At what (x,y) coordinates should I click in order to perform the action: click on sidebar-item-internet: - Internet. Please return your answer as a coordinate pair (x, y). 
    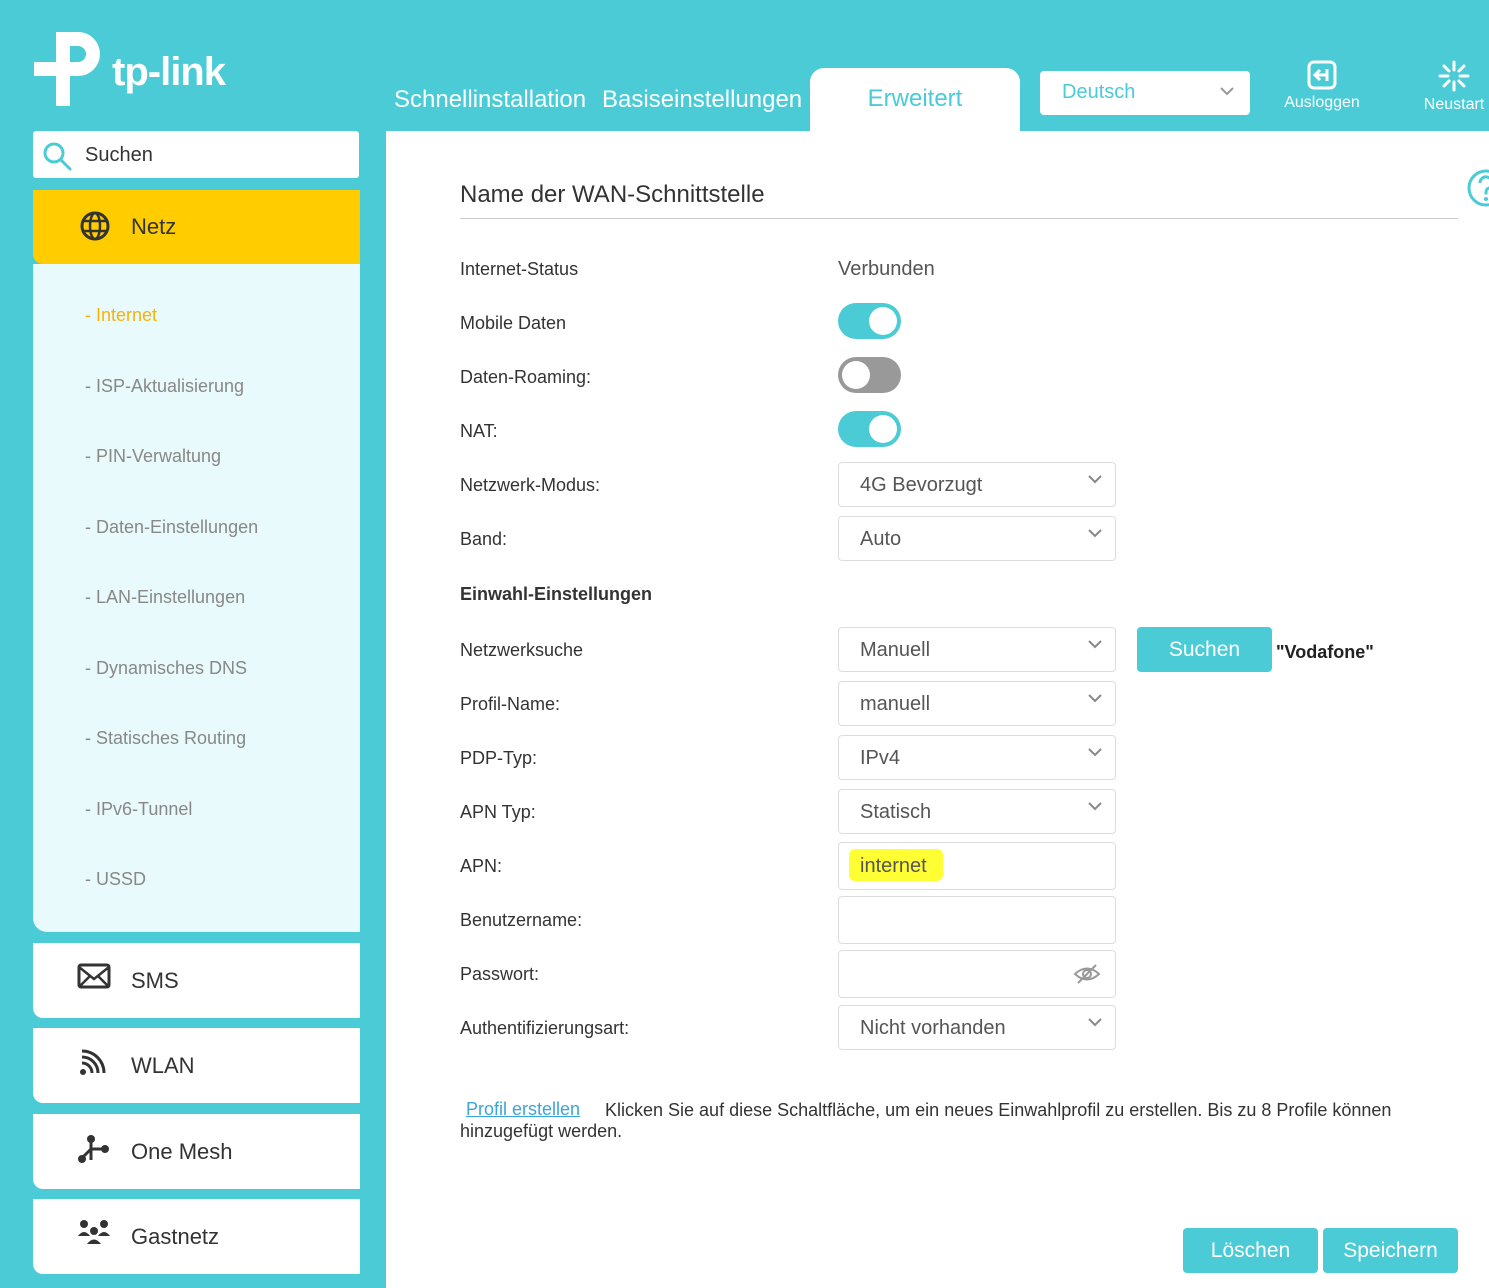
    Looking at the image, I should click on (121, 315).